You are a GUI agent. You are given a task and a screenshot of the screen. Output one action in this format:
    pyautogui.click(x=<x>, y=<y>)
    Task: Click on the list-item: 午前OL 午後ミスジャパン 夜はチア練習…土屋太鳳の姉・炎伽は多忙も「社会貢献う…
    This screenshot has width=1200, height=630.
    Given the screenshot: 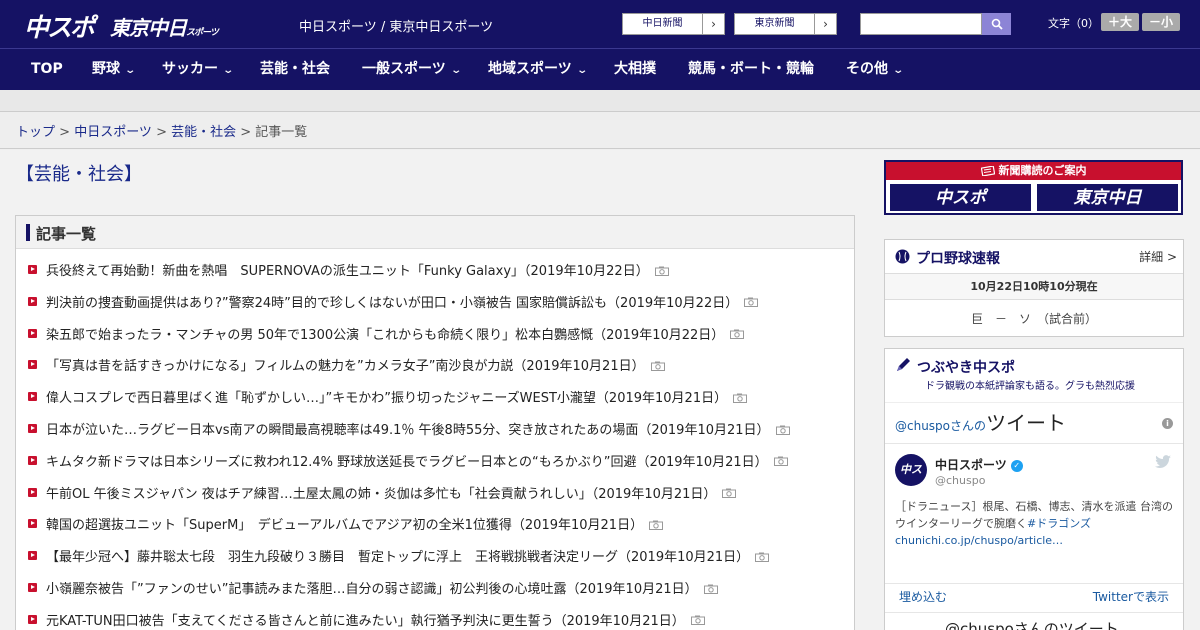 What is the action you would take?
    pyautogui.click(x=435, y=492)
    